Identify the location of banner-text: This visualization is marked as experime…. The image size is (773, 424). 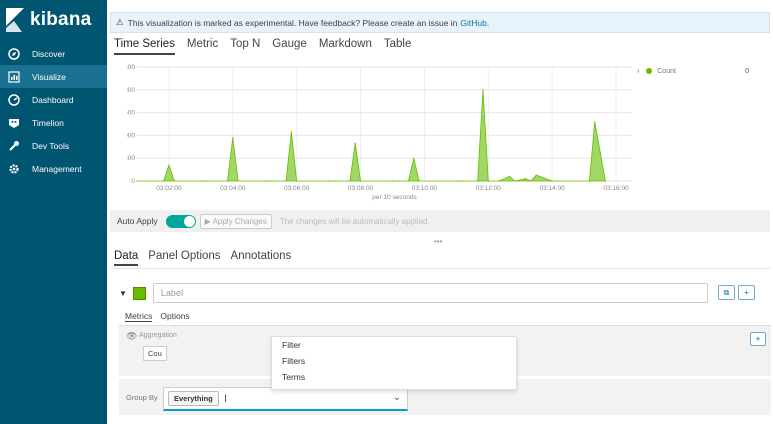
(292, 22).